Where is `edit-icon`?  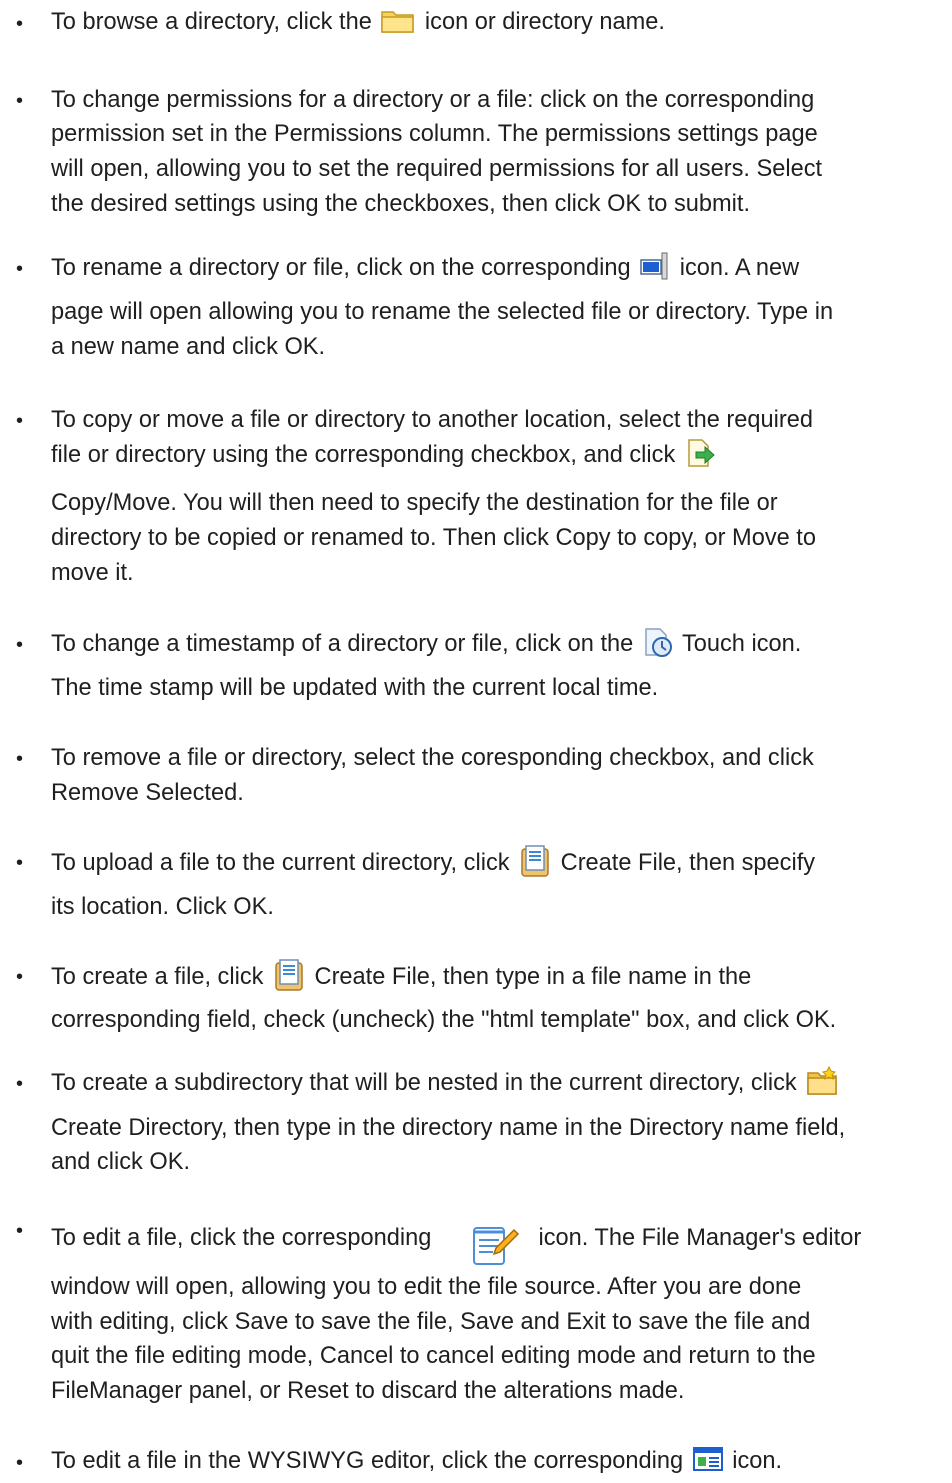
edit-icon is located at coordinates (495, 1245).